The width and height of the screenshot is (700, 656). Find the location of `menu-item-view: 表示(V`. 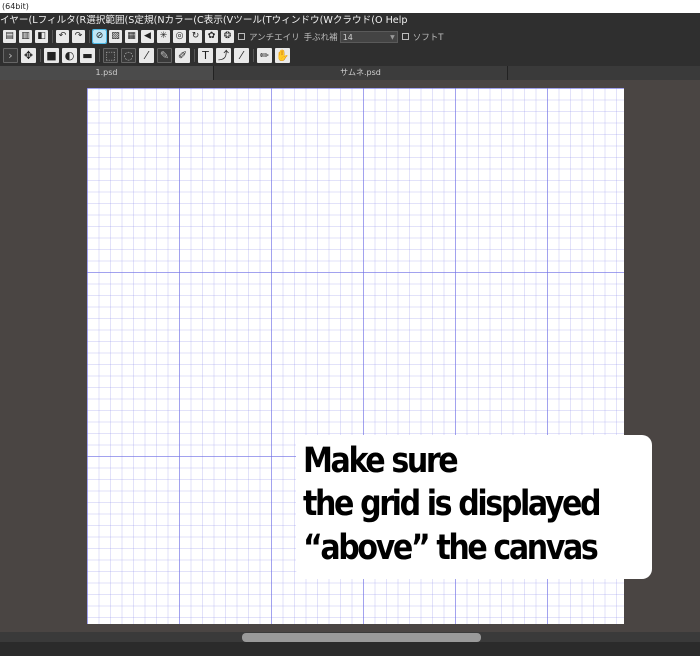

menu-item-view: 表示(V is located at coordinates (219, 20).